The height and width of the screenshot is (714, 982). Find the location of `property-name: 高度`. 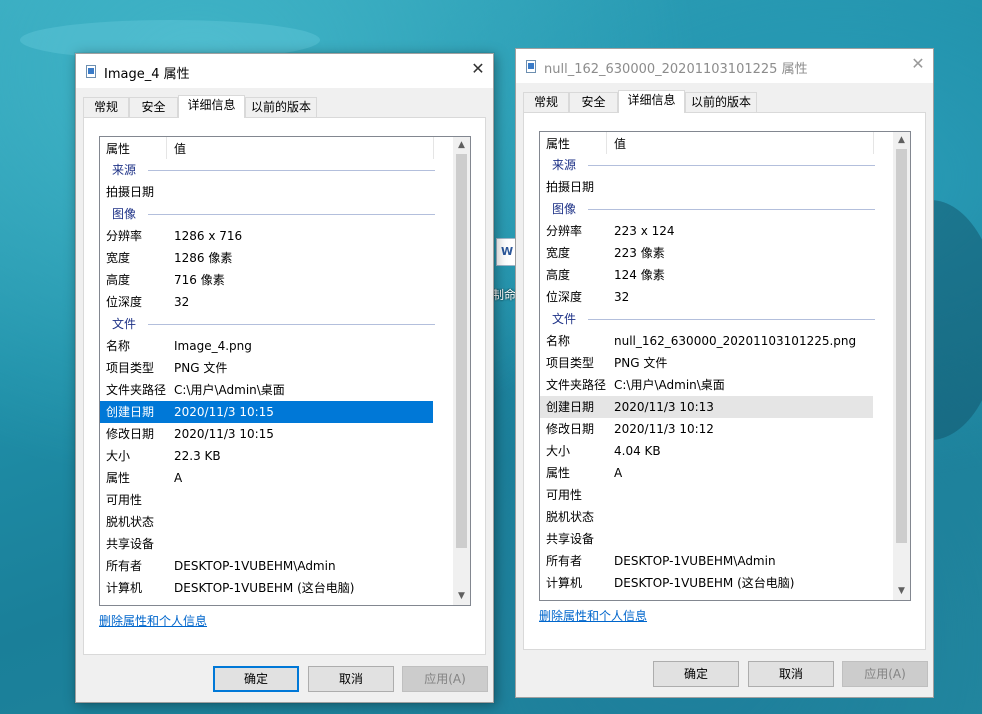

property-name: 高度 is located at coordinates (118, 280).